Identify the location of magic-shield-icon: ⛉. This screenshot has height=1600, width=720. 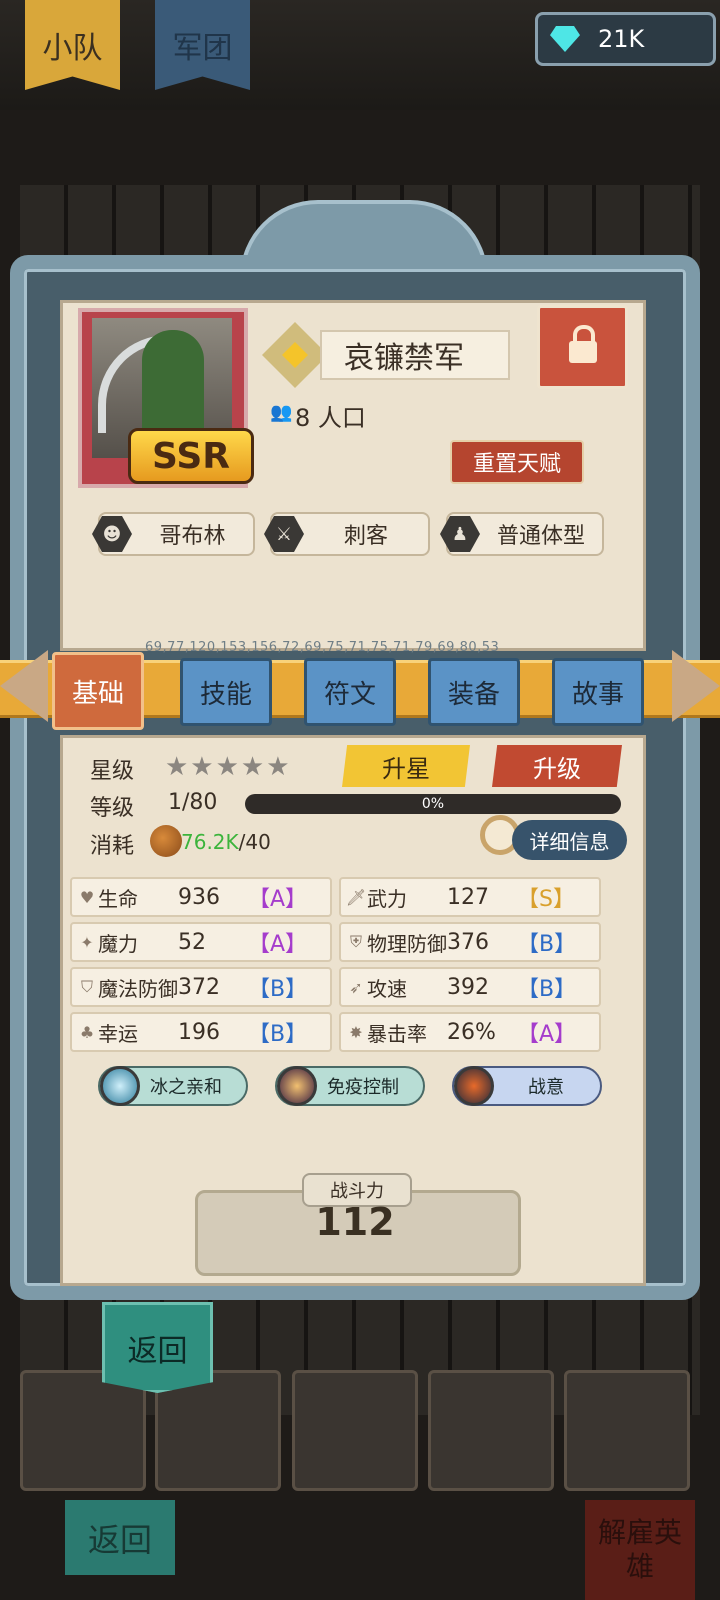
(86, 986).